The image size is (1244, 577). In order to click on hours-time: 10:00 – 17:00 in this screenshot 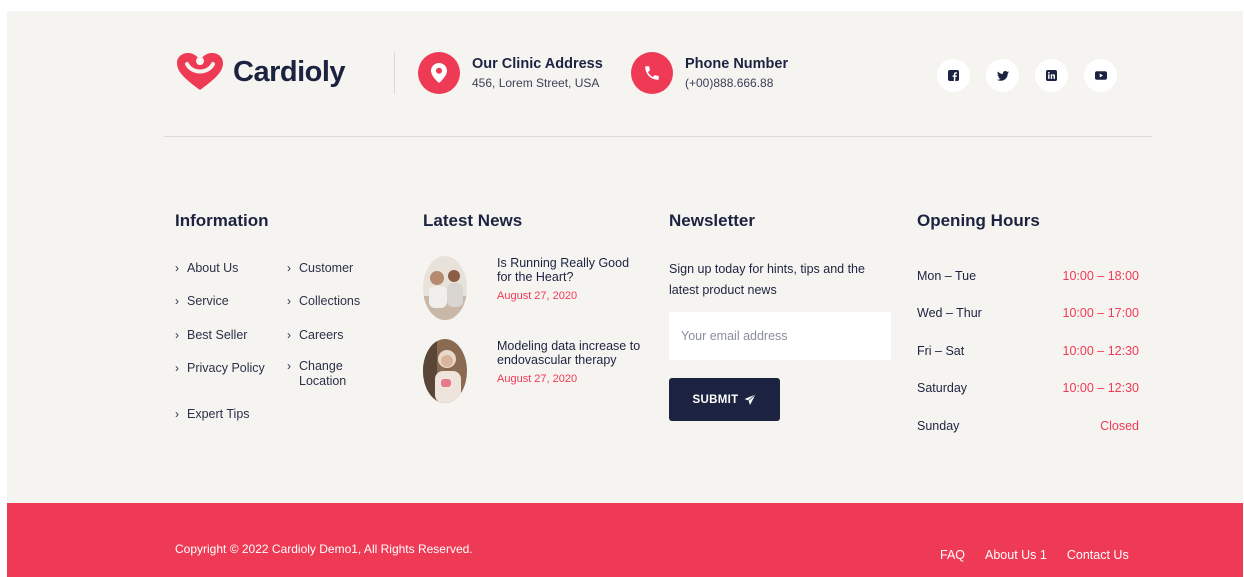, I will do `click(1100, 313)`.